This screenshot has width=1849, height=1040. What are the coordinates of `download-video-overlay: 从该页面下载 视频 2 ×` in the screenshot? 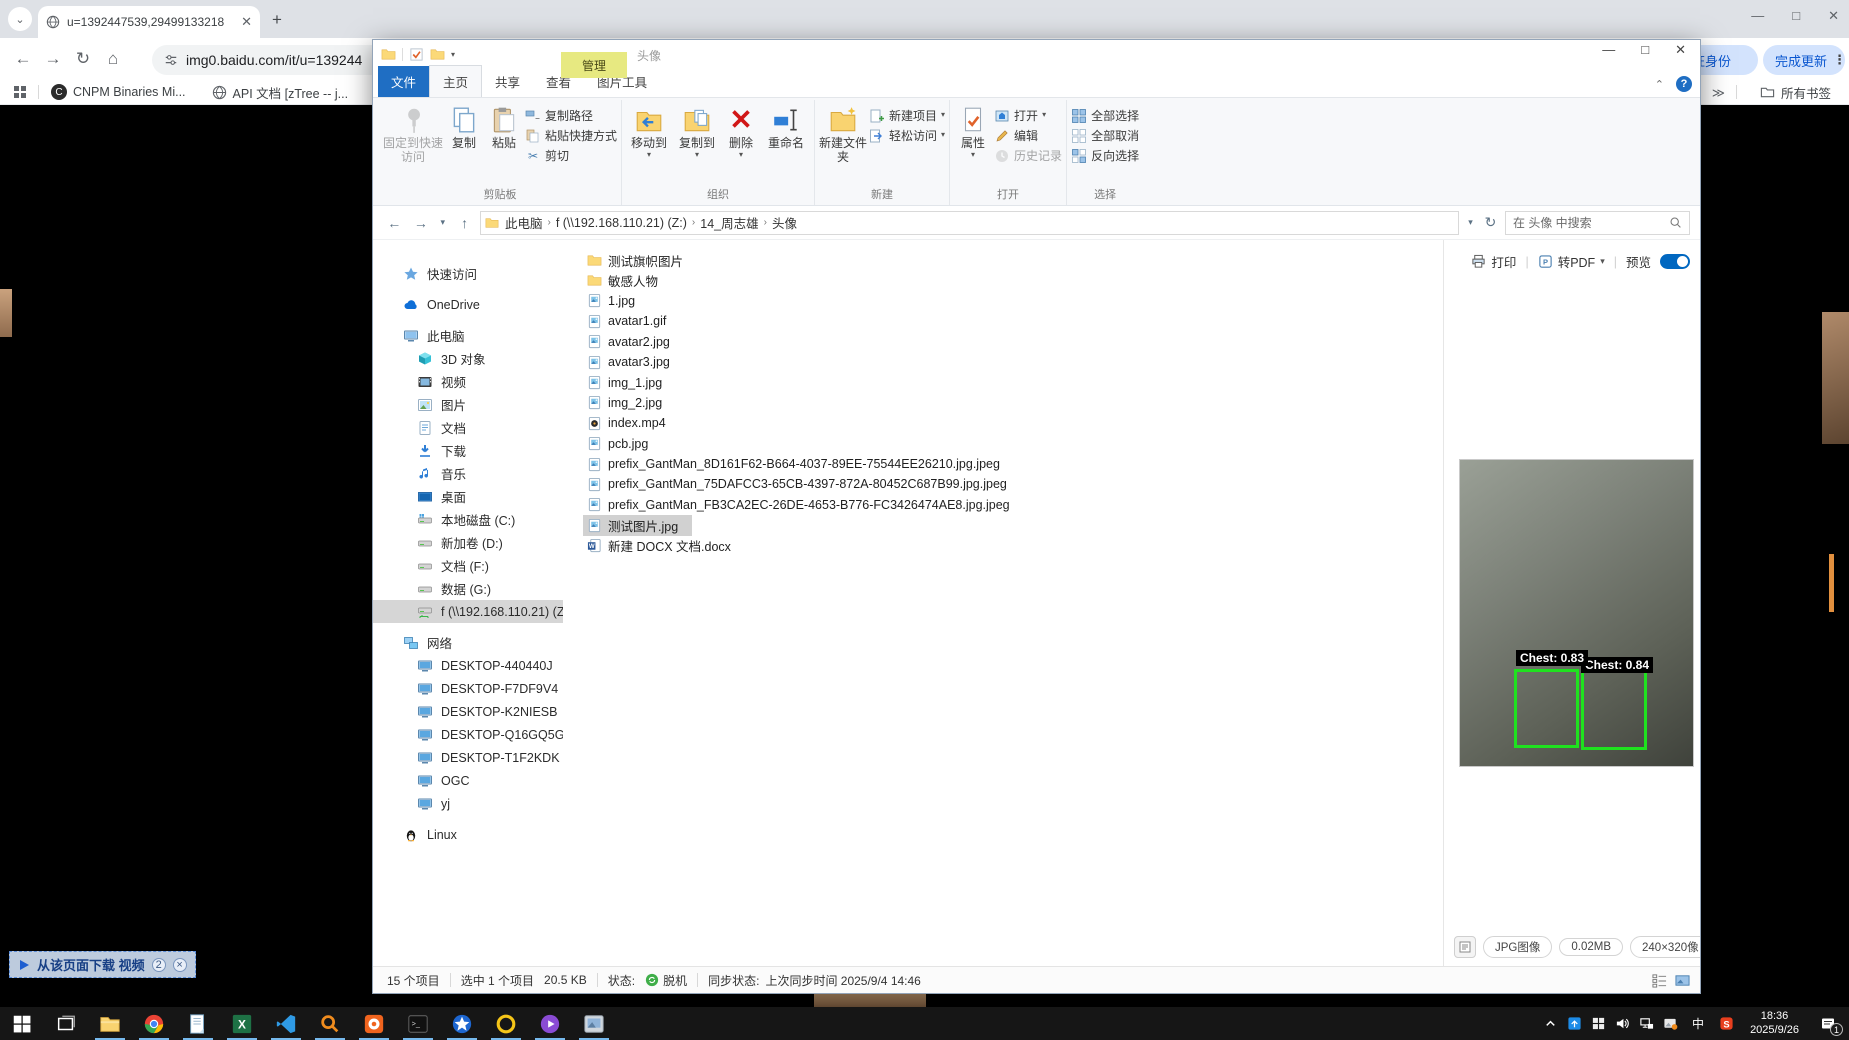 It's located at (102, 964).